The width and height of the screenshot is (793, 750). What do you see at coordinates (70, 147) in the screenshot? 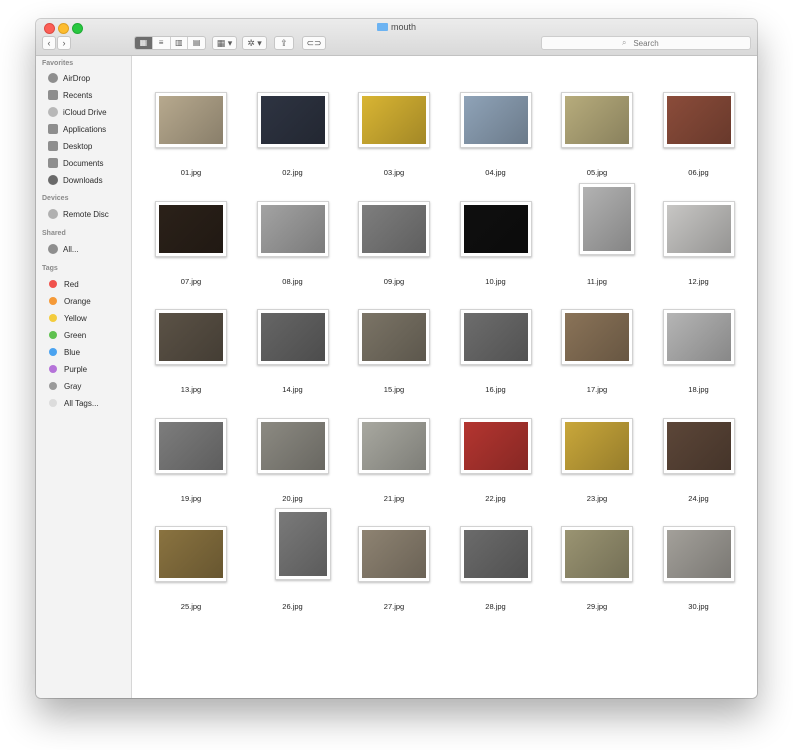
I see `sidebar-item-desktop: Desktop` at bounding box center [70, 147].